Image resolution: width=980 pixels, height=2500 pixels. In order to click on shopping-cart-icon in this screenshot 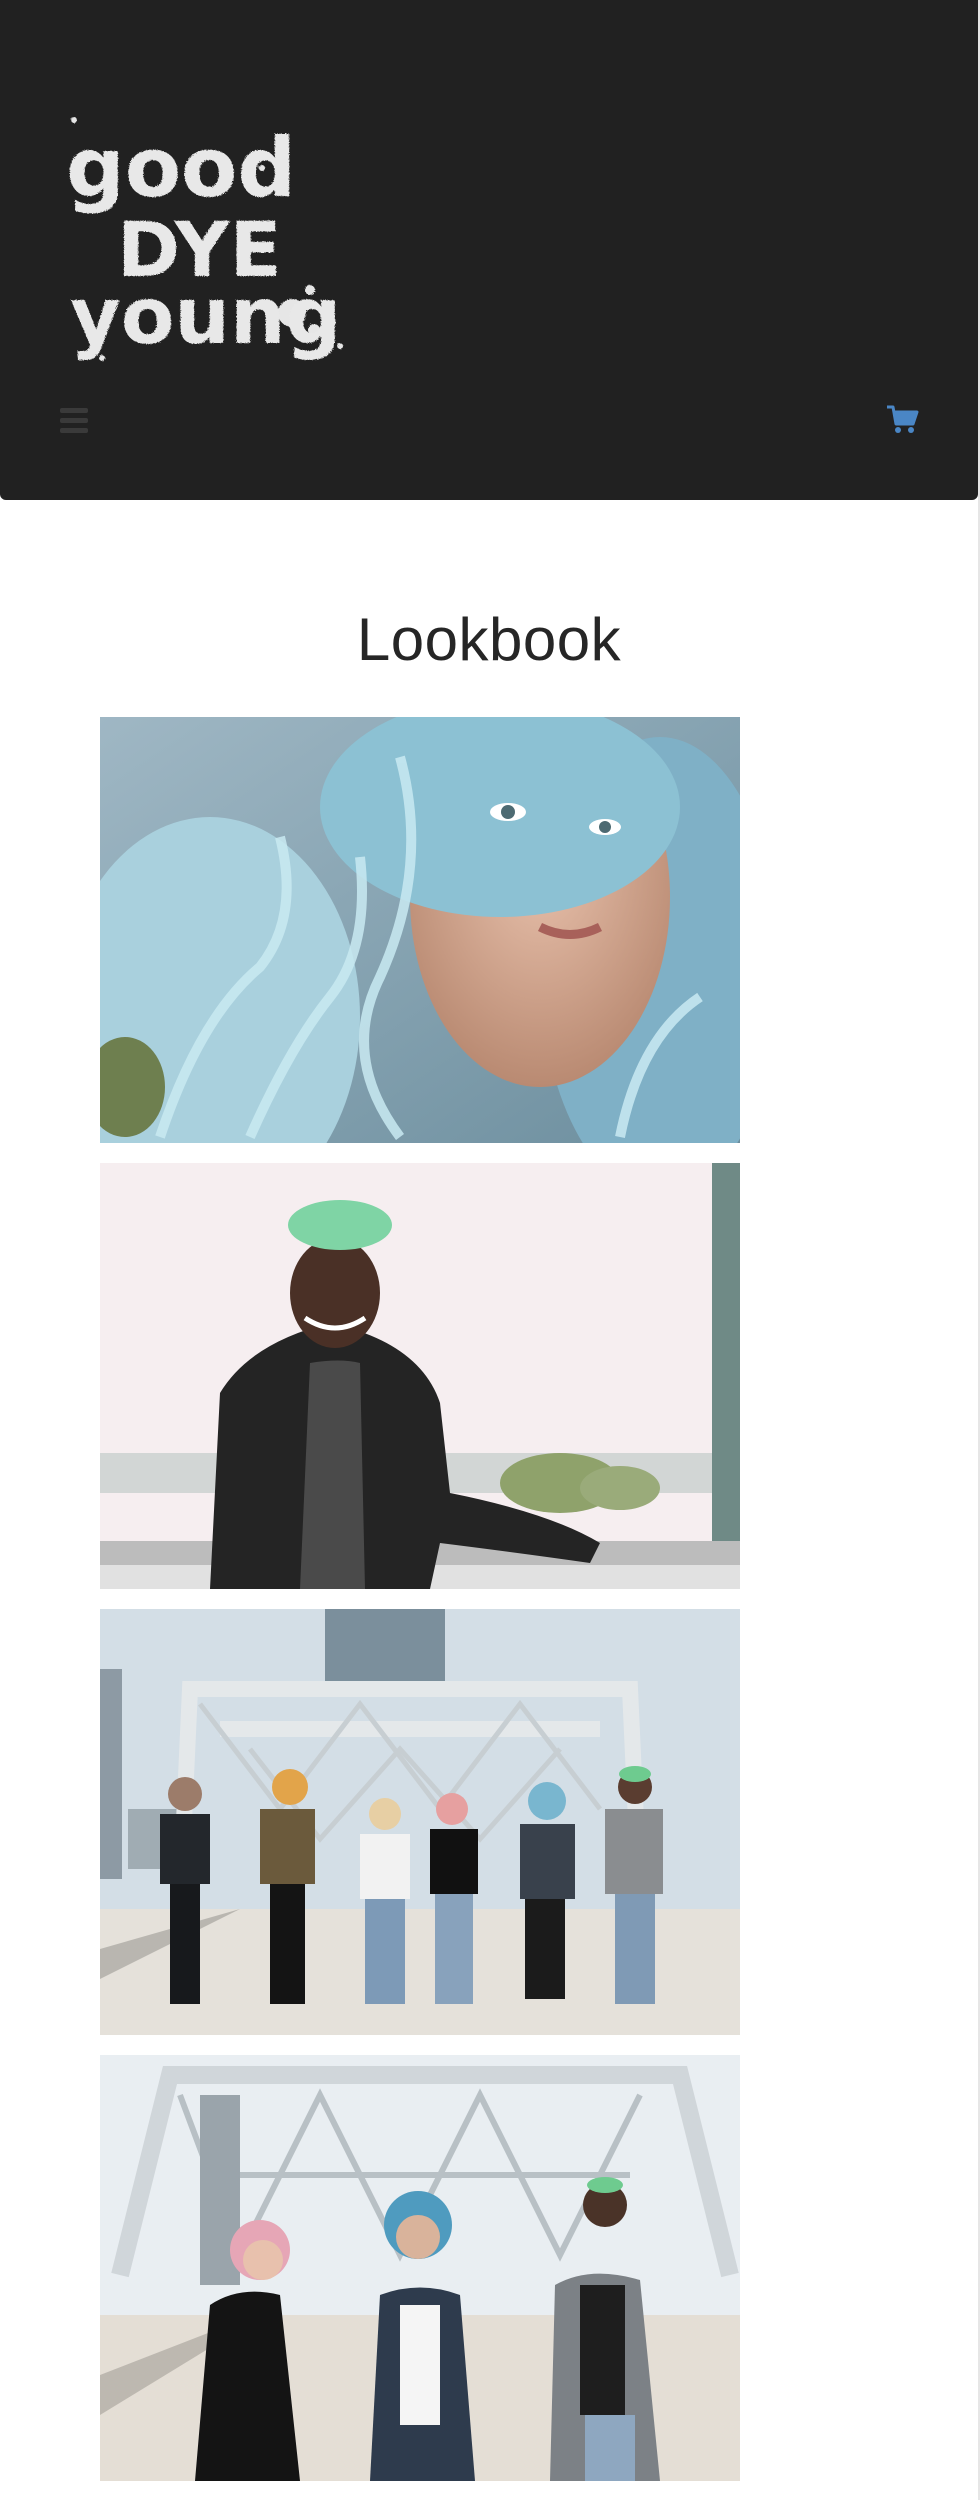, I will do `click(903, 420)`.